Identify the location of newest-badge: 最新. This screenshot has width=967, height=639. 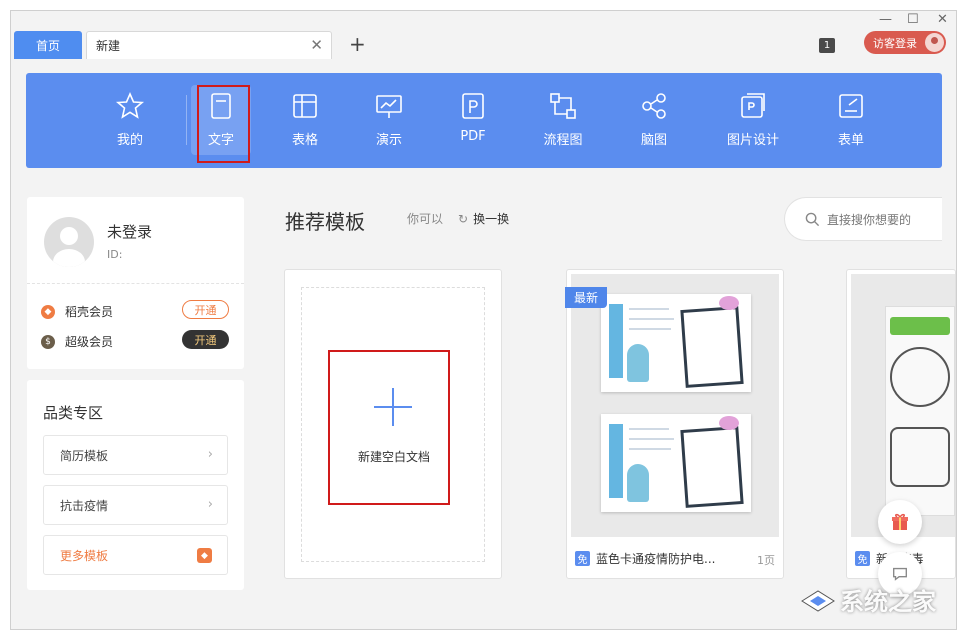
(586, 297).